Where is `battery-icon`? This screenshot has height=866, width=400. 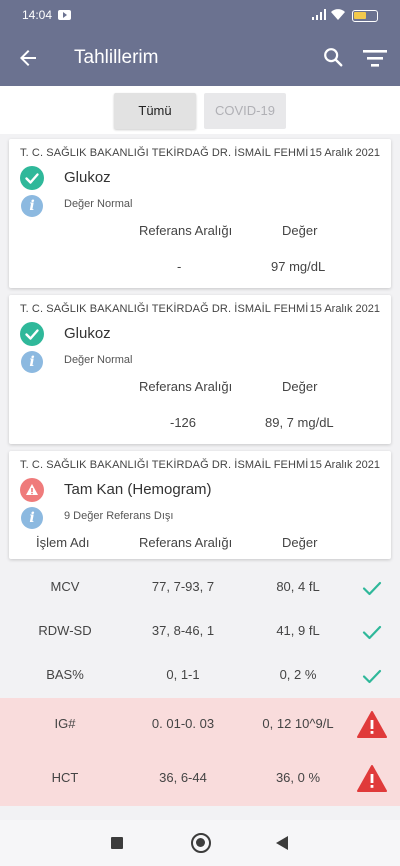 battery-icon is located at coordinates (365, 16).